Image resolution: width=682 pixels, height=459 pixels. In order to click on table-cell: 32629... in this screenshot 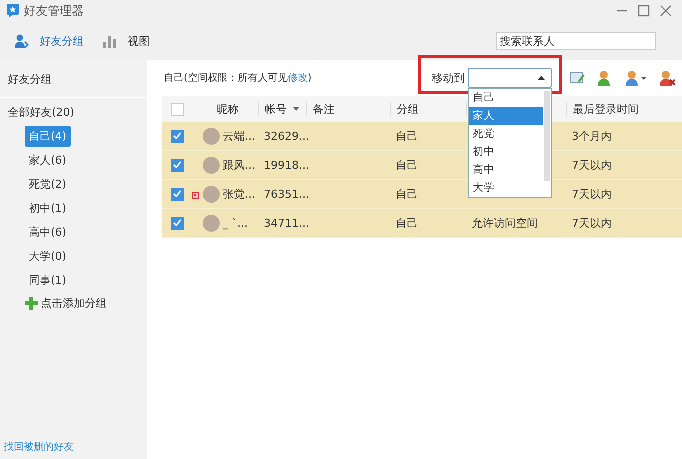, I will do `click(287, 136)`.